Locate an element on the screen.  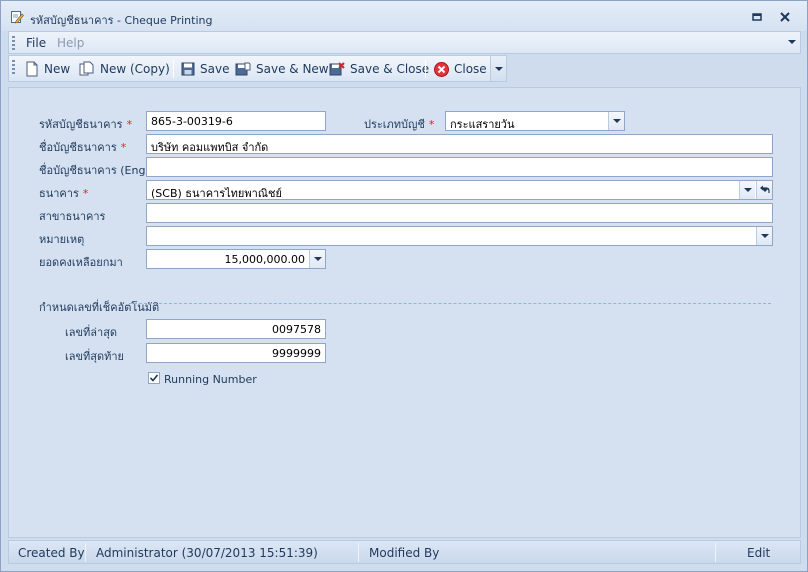
auto-cheque-group-label: กำหนดเลขที่เช็คอัตโนมัติ is located at coordinates (99, 307).